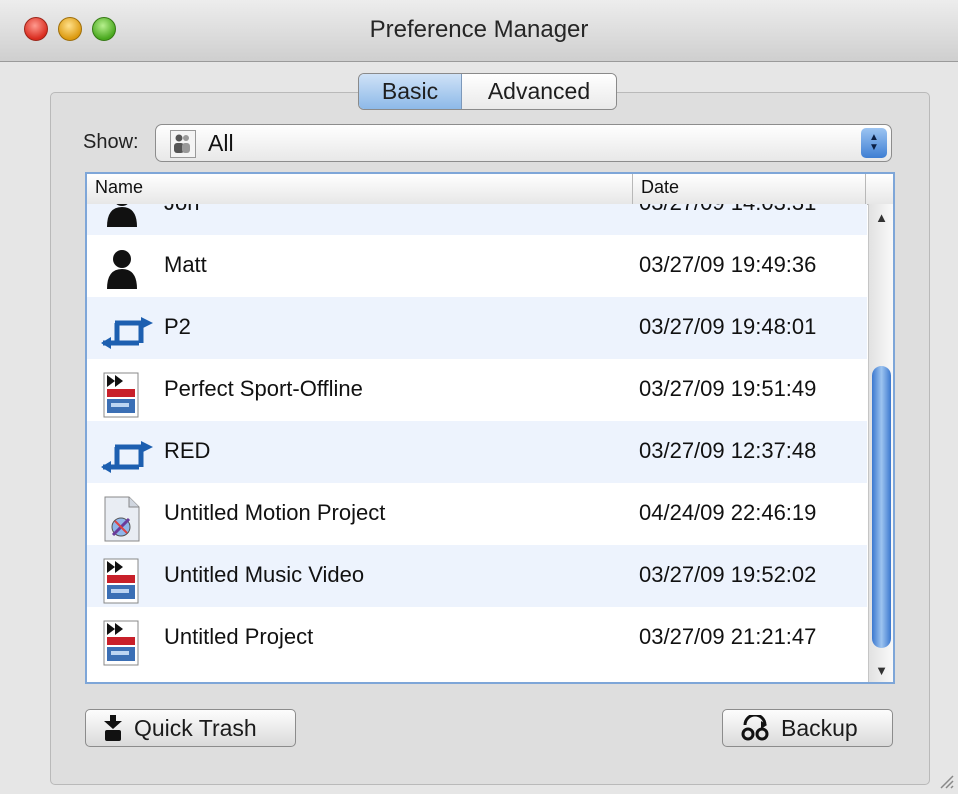  I want to click on show-filter-popup: All ▲ ▼, so click(523, 143).